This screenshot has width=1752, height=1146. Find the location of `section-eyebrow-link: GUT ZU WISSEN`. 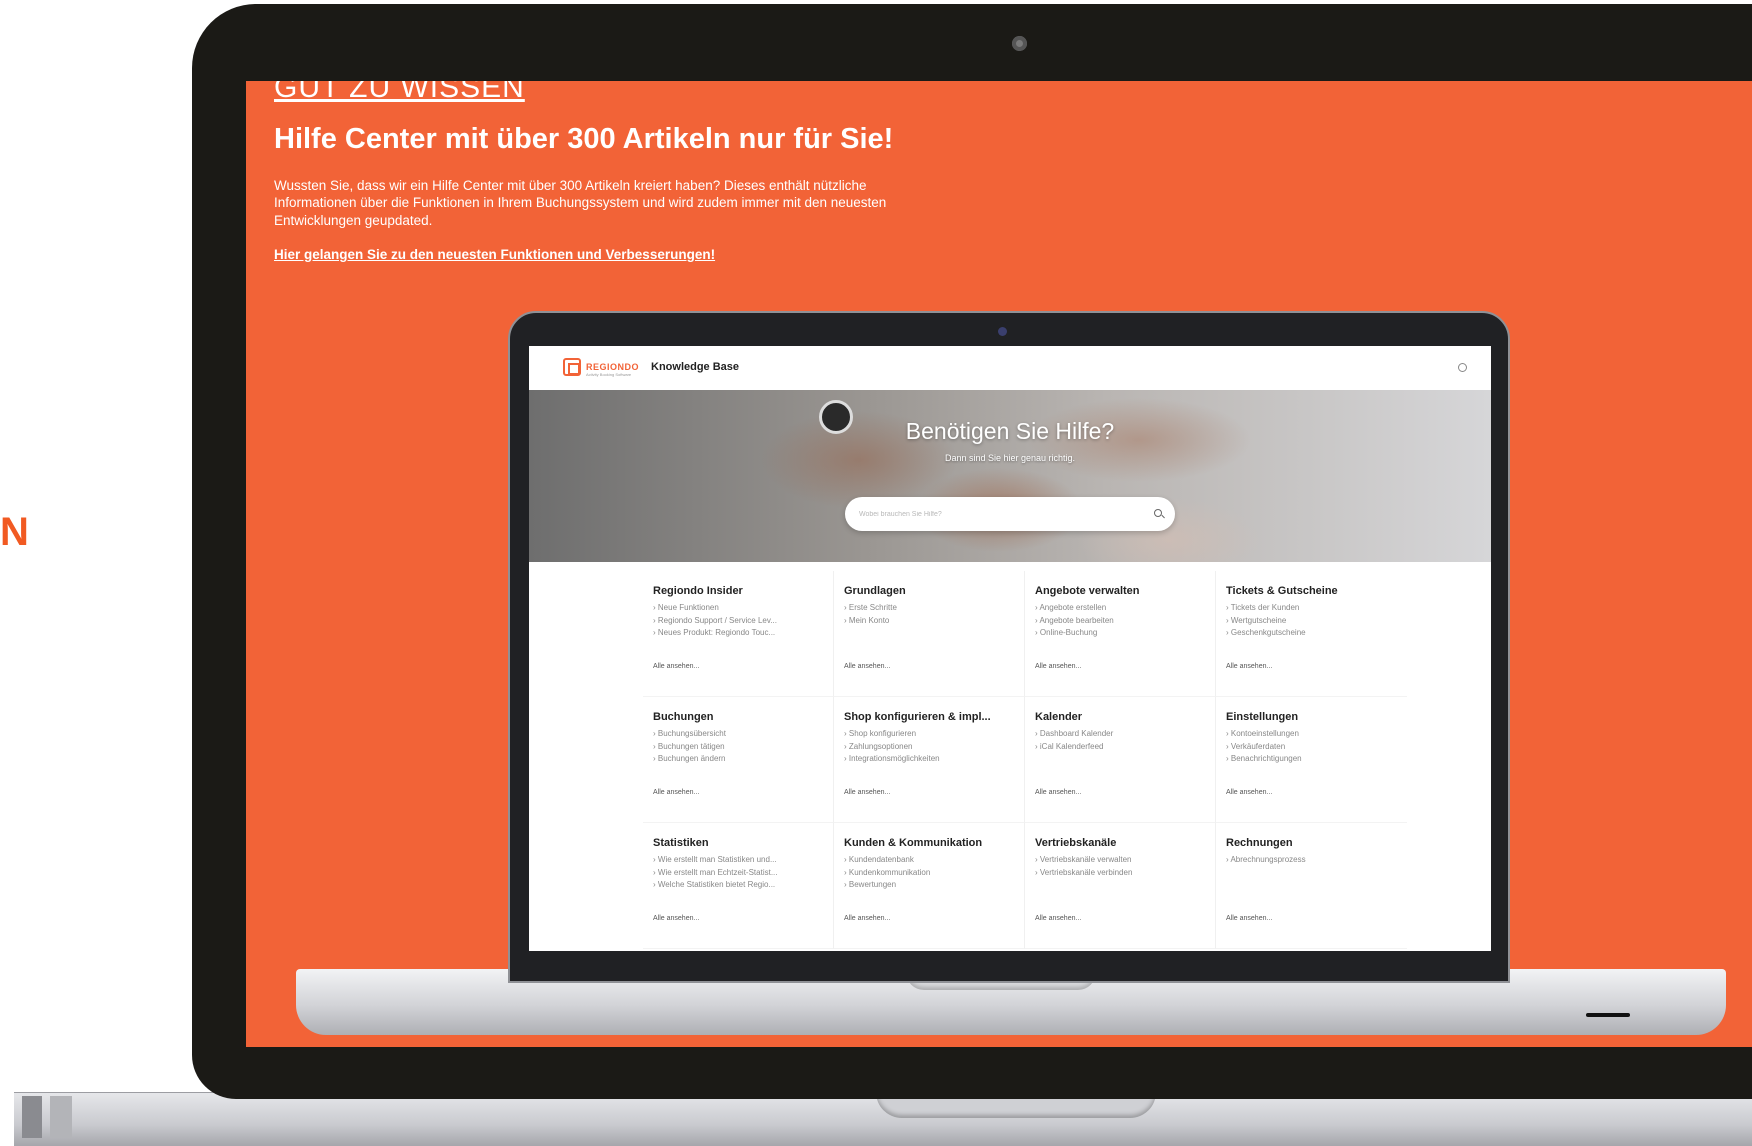

section-eyebrow-link: GUT ZU WISSEN is located at coordinates (399, 93).